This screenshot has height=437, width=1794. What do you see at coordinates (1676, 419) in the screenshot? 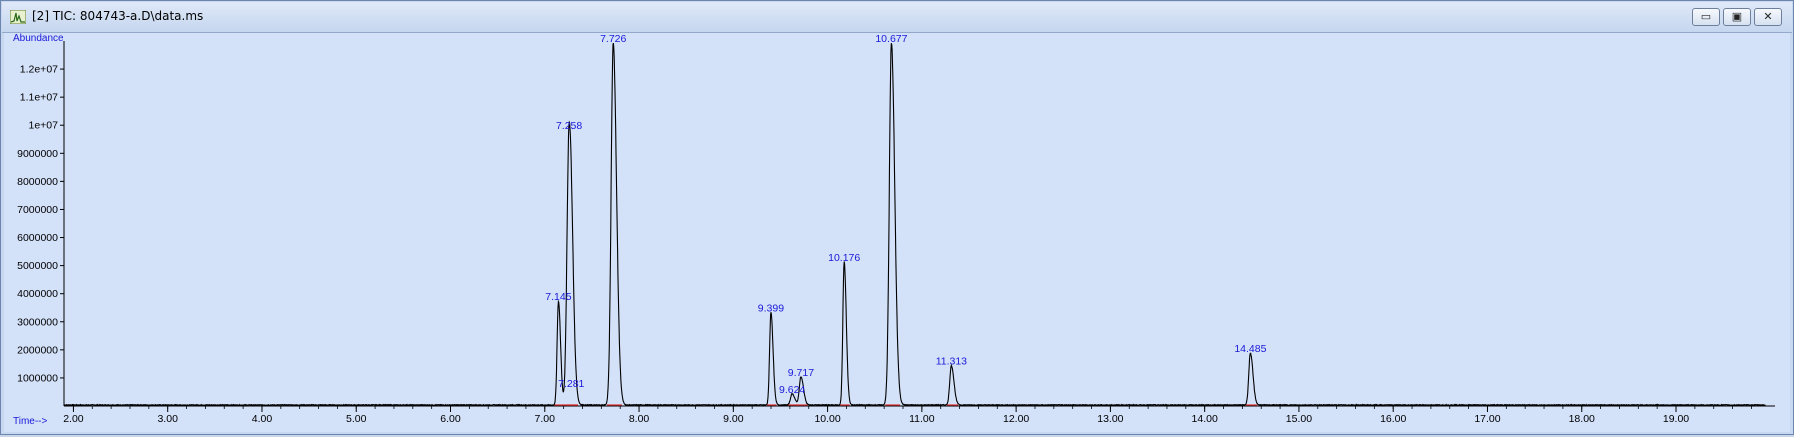
I see `x-tick-label: 19.00` at bounding box center [1676, 419].